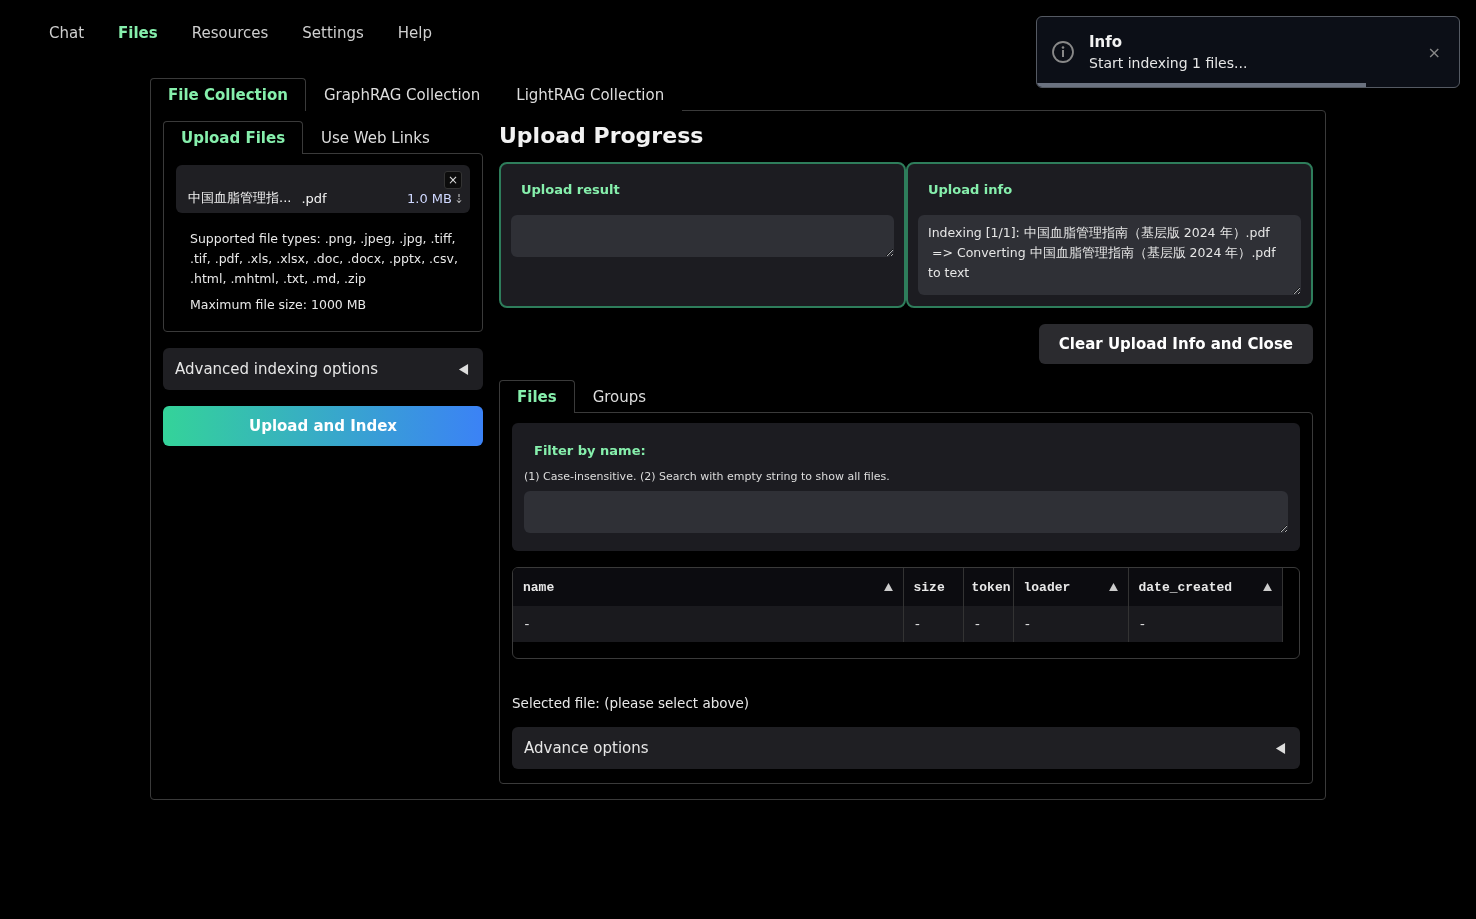  I want to click on tab: Files, so click(537, 396).